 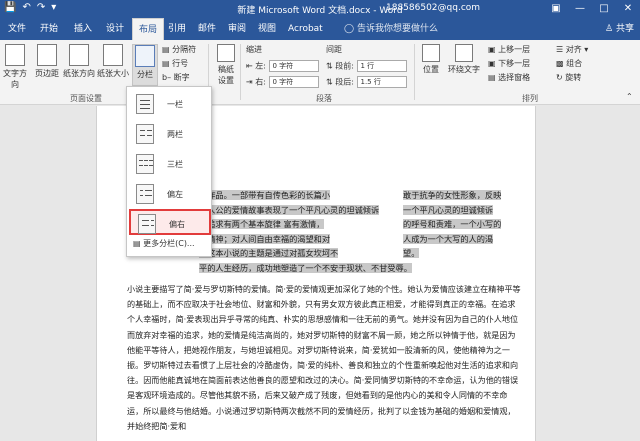 I want to click on tell-me-text: 告诉我你想要做什么, so click(x=397, y=29).